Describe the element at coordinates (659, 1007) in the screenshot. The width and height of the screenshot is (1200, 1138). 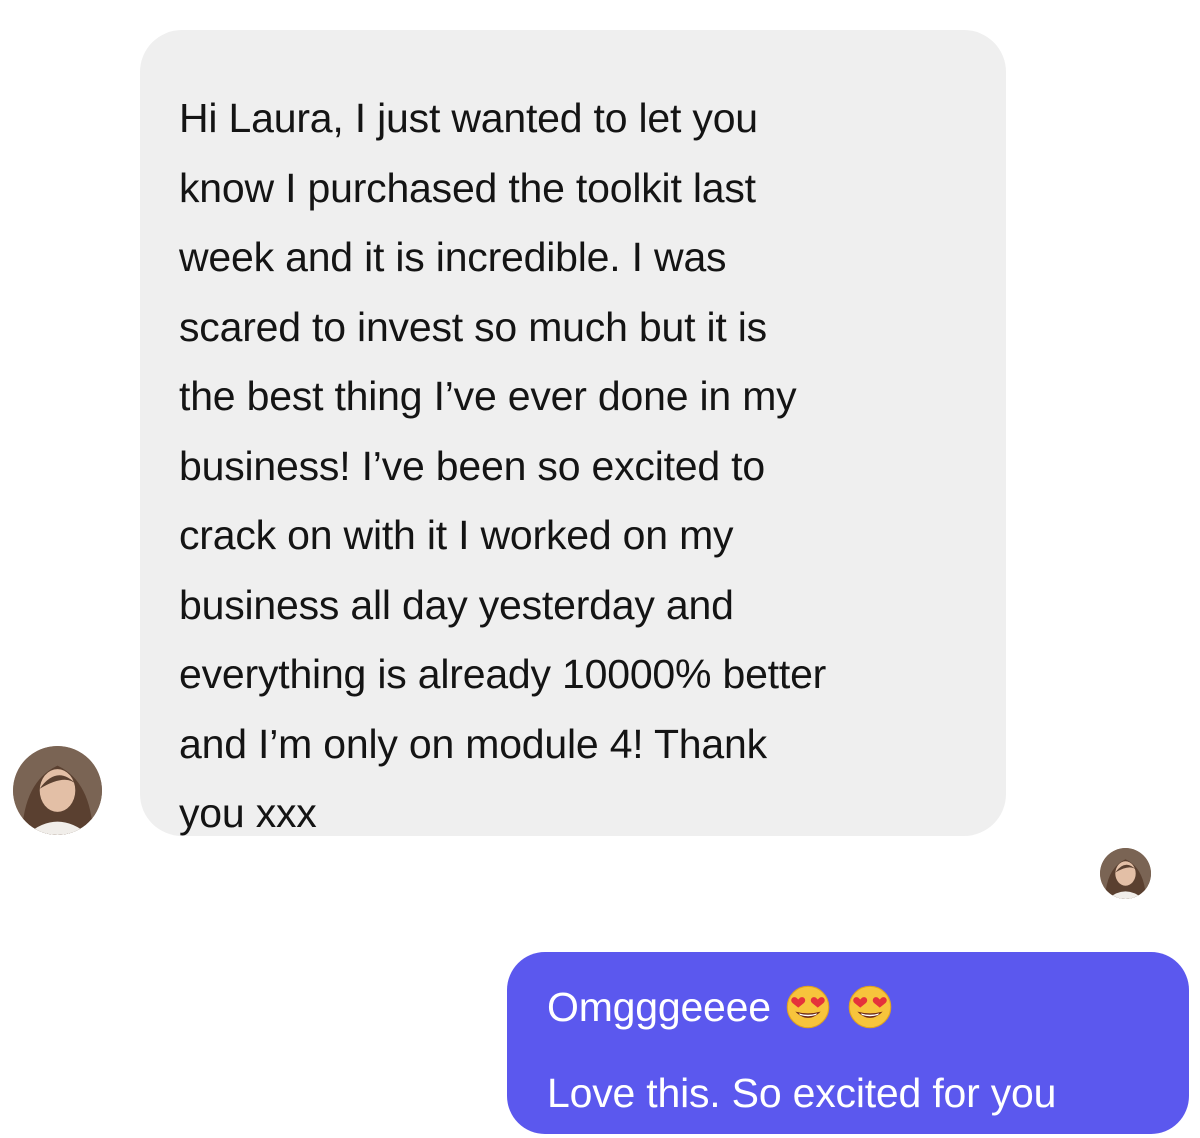
I see `outgoing-message-text-1: Omgggeeee` at that location.